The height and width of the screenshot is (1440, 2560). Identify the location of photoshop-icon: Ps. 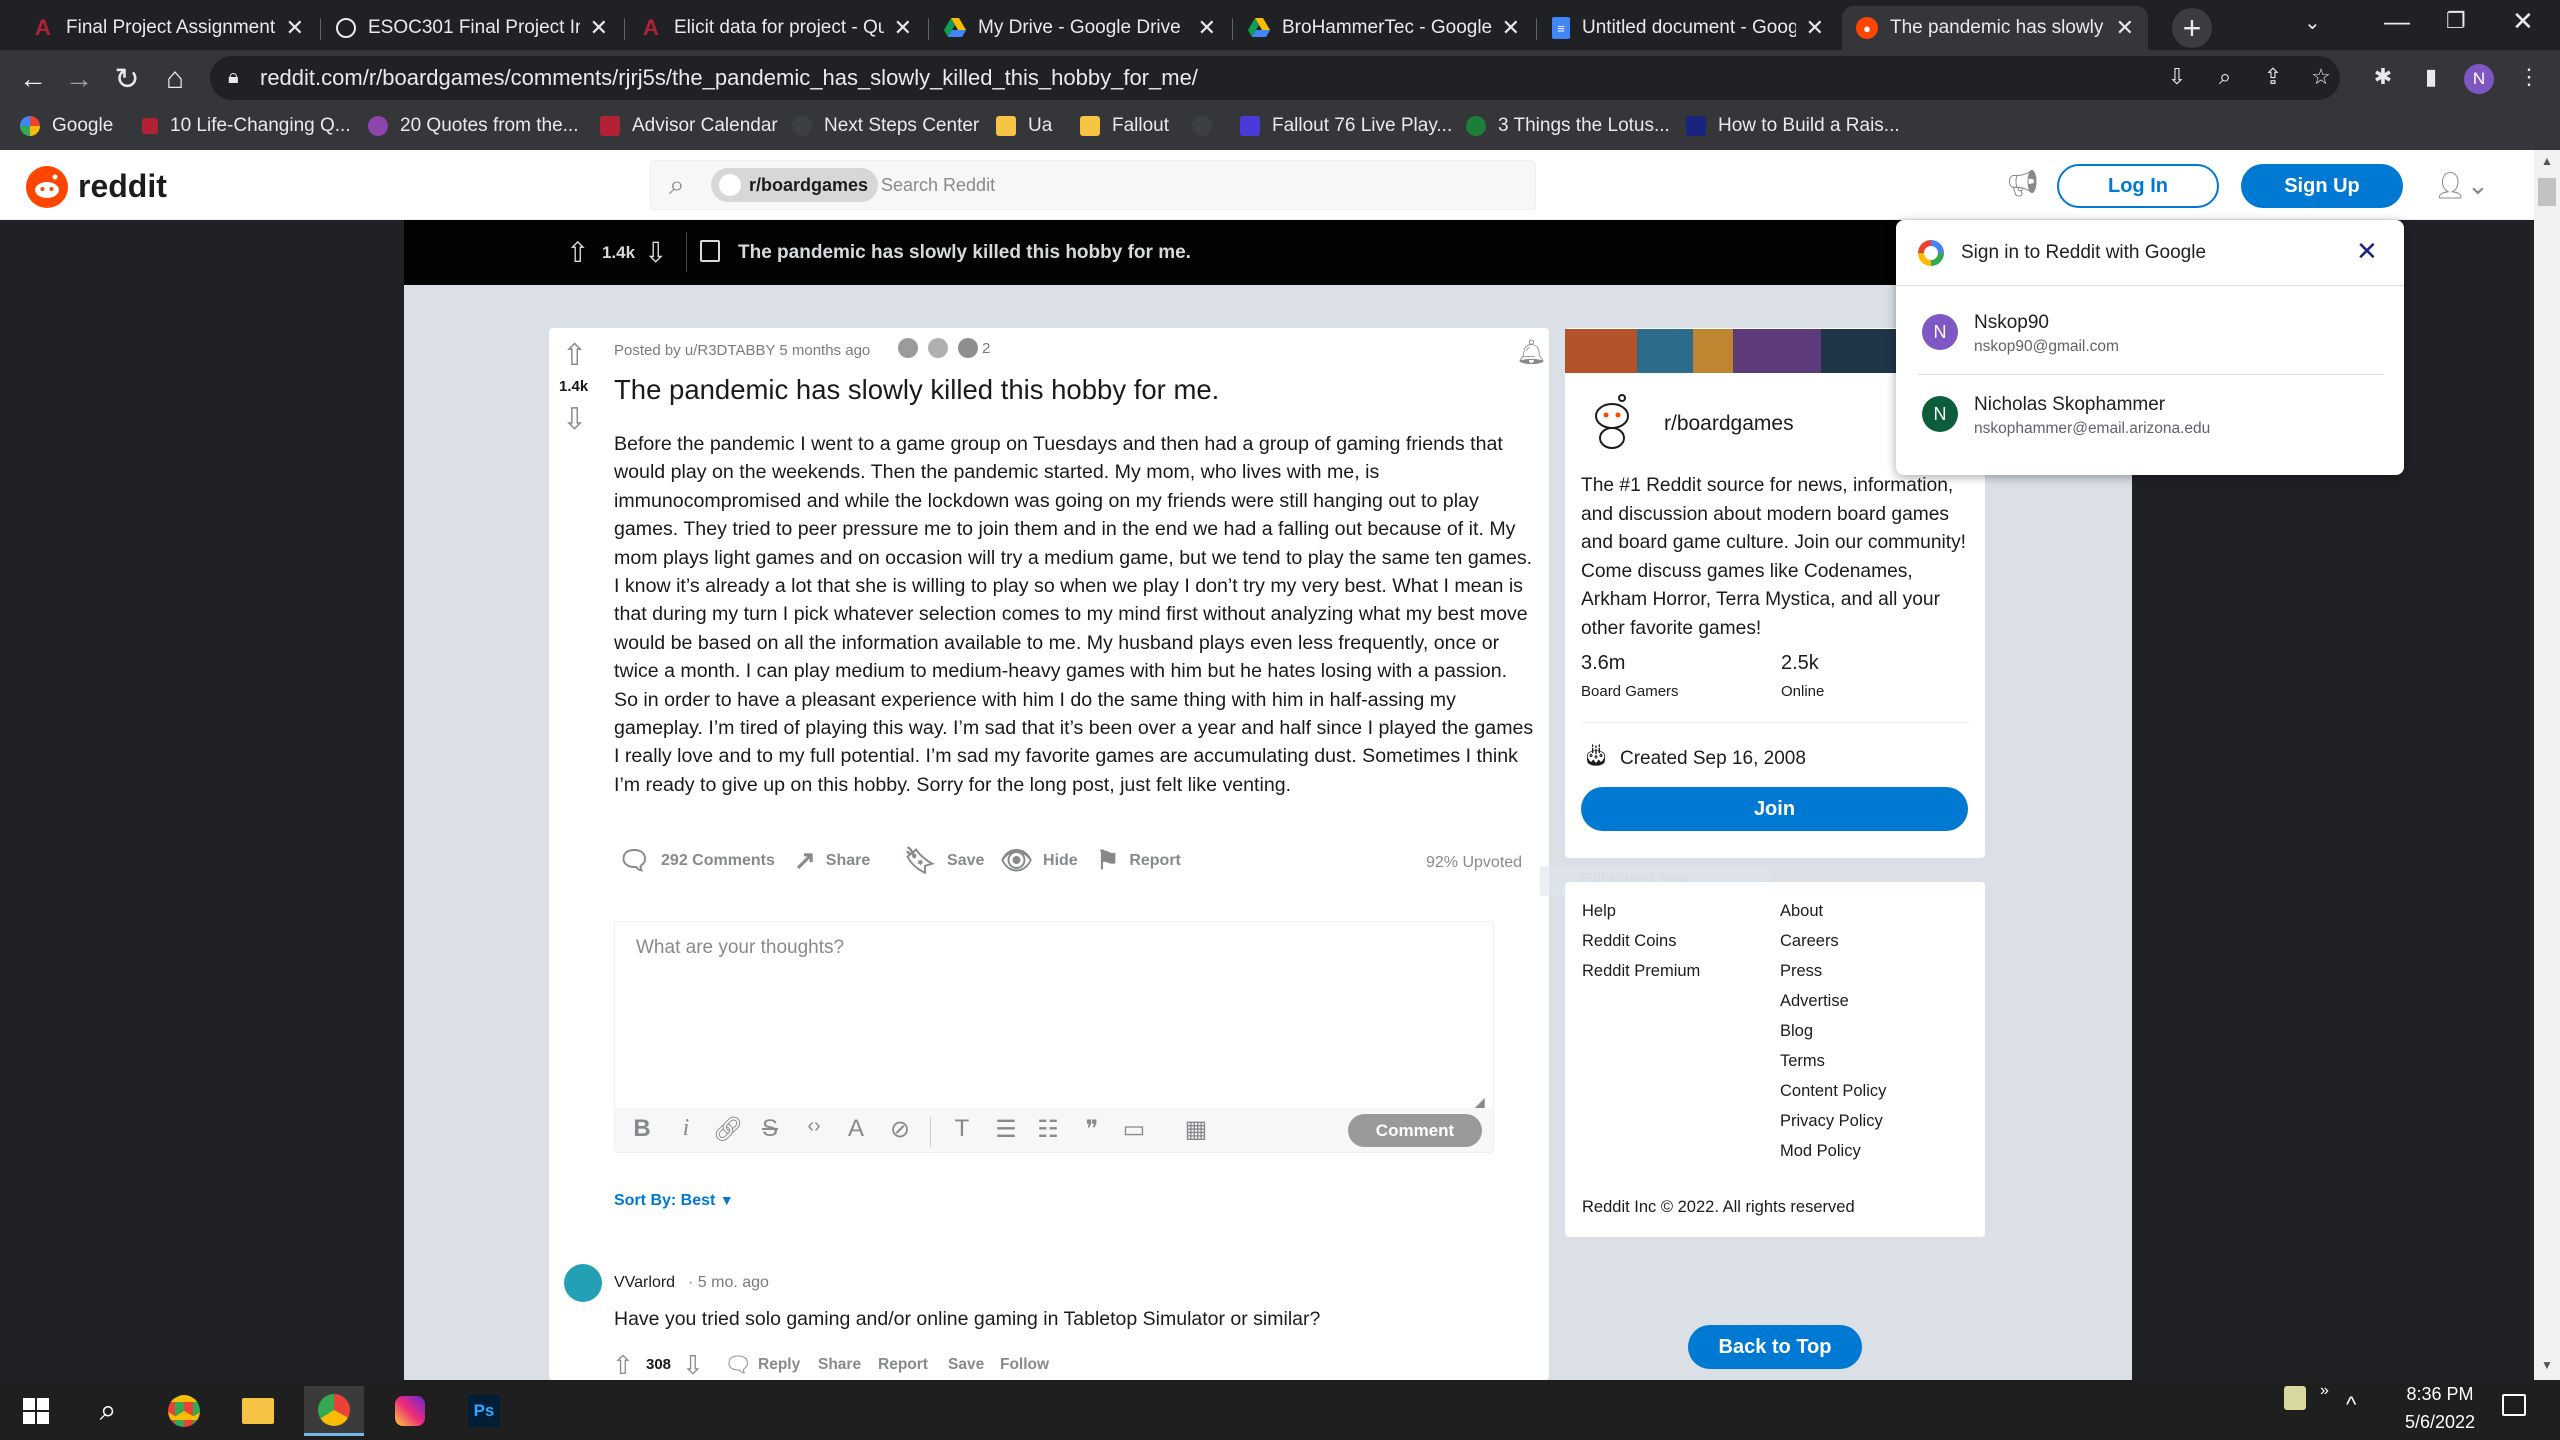
(484, 1411).